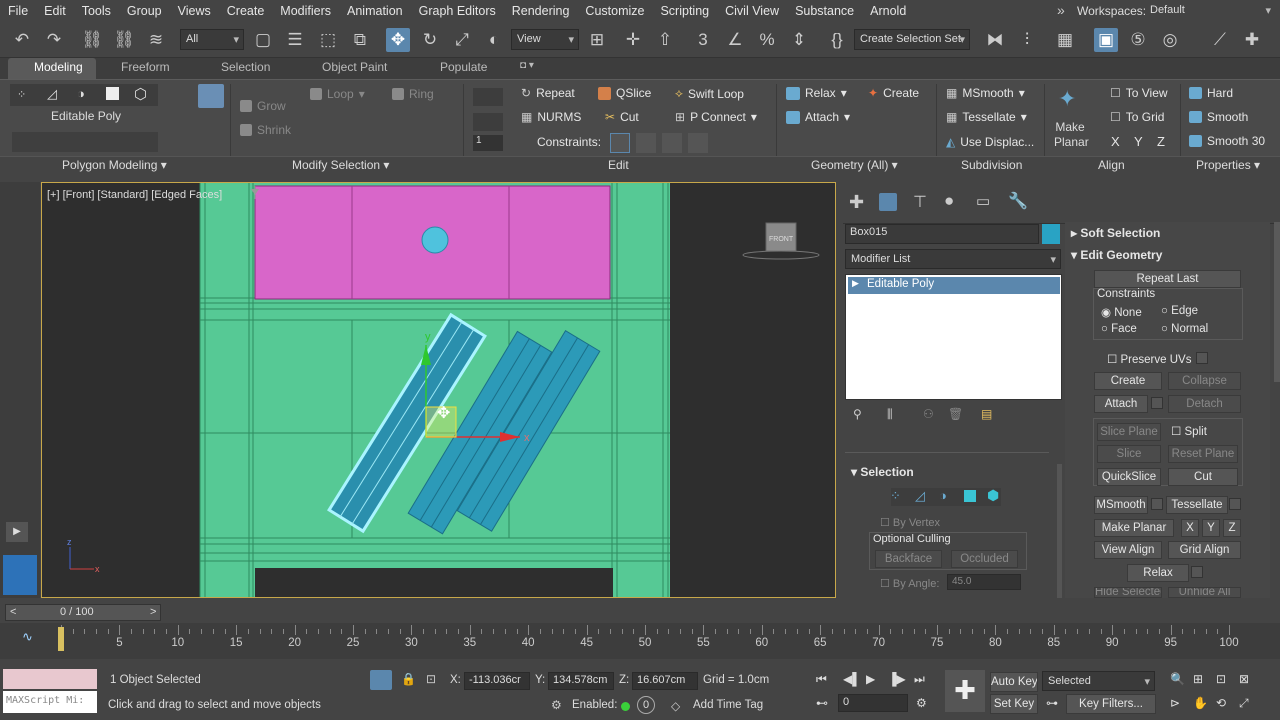 The width and height of the screenshot is (1280, 720). What do you see at coordinates (625, 706) in the screenshot?
I see `enabled-status-dot` at bounding box center [625, 706].